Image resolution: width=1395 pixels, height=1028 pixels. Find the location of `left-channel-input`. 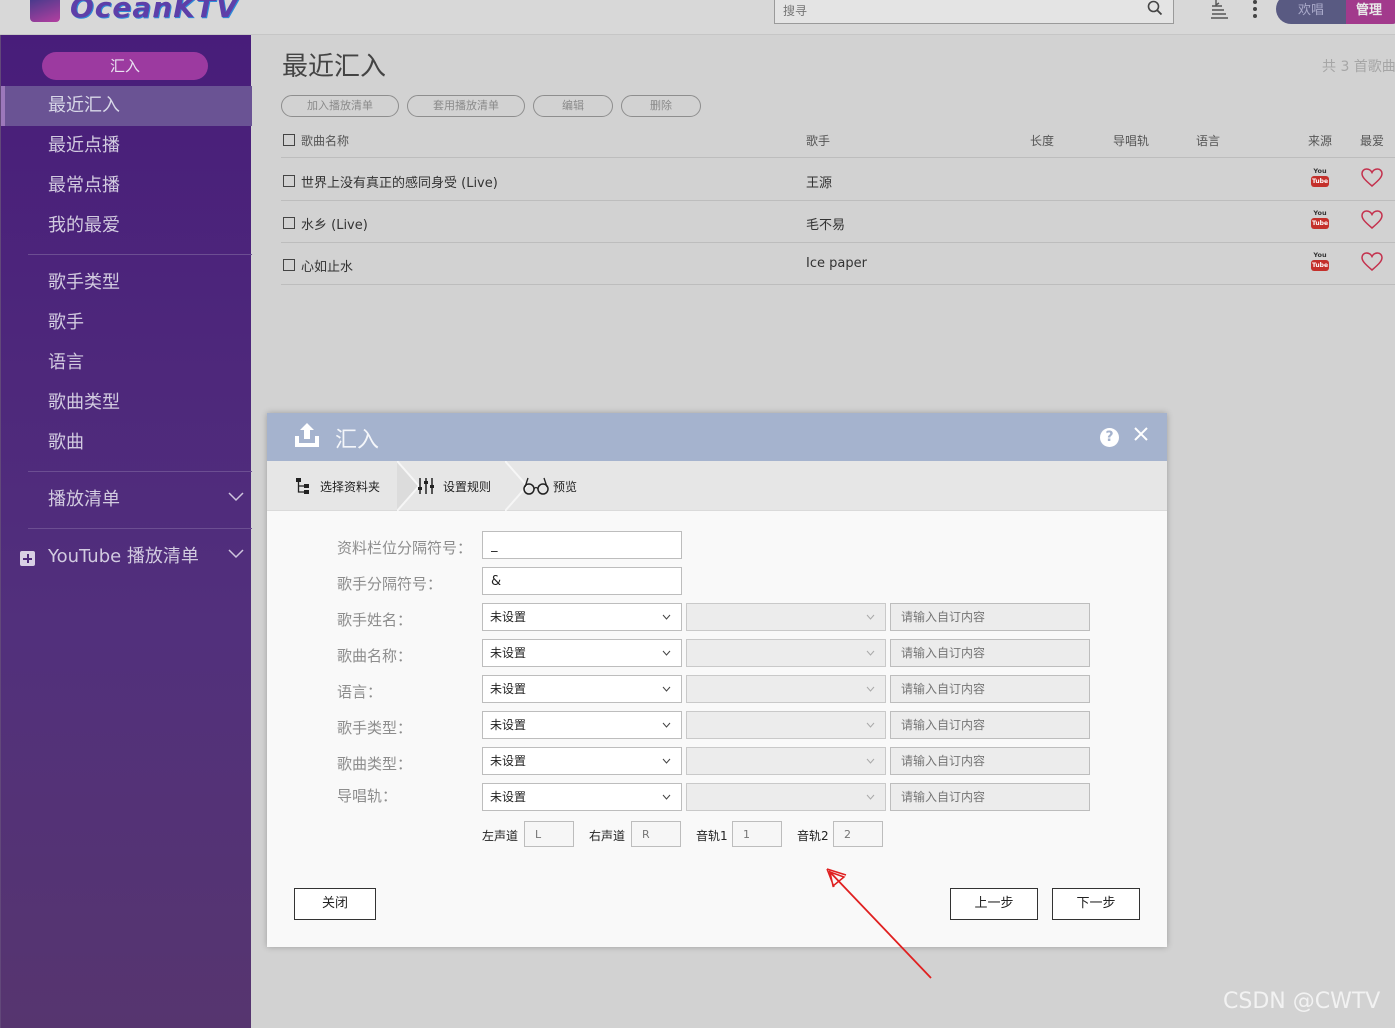

left-channel-input is located at coordinates (549, 834).